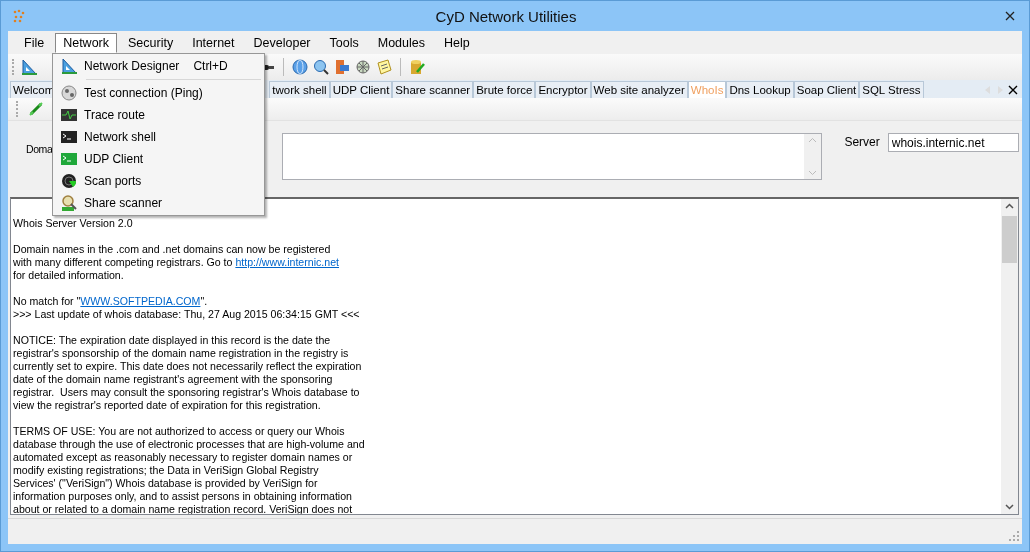 The width and height of the screenshot is (1030, 552). What do you see at coordinates (456, 42) in the screenshot?
I see `menu-item: Help` at bounding box center [456, 42].